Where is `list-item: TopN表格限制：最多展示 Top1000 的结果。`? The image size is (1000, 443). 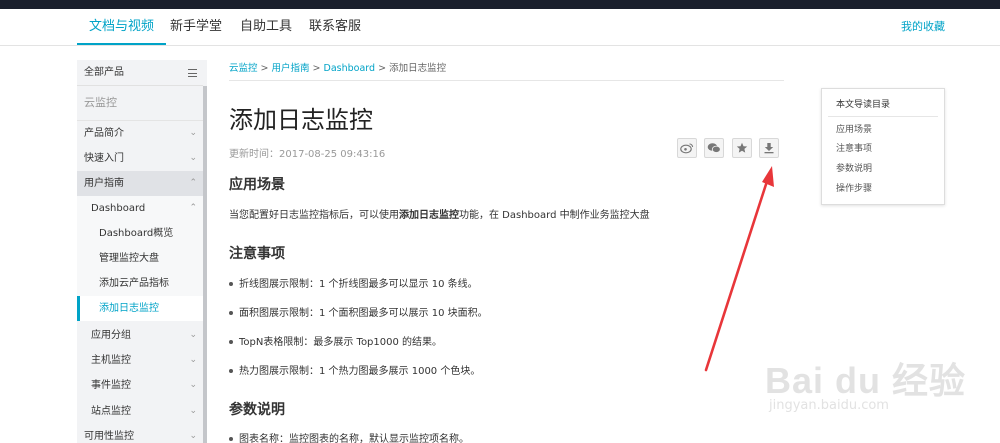
list-item: TopN表格限制：最多展示 Top1000 的结果。 is located at coordinates (335, 340).